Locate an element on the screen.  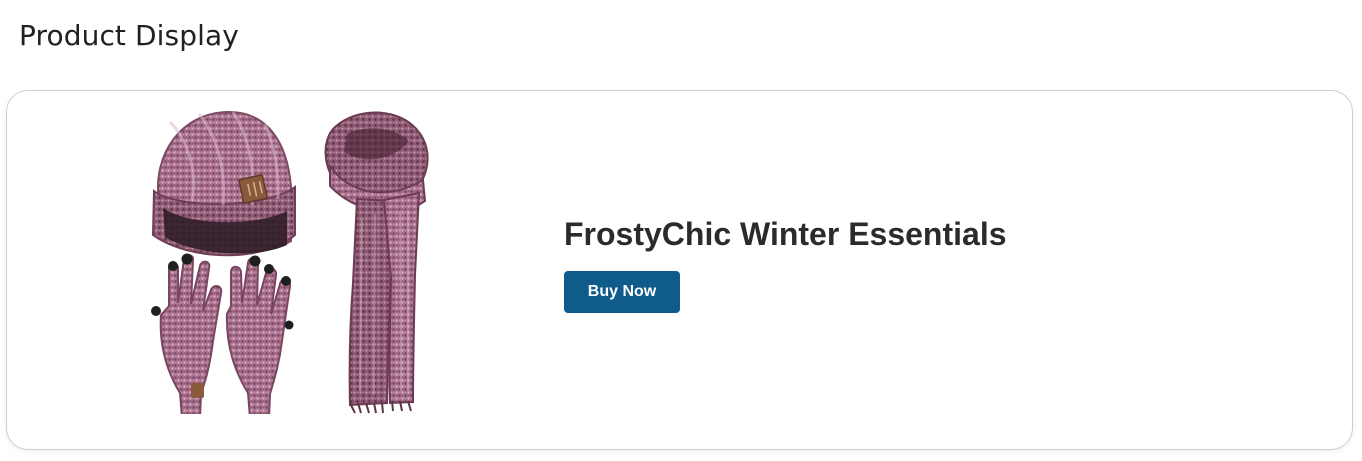
winter-set-illustration is located at coordinates (290, 265).